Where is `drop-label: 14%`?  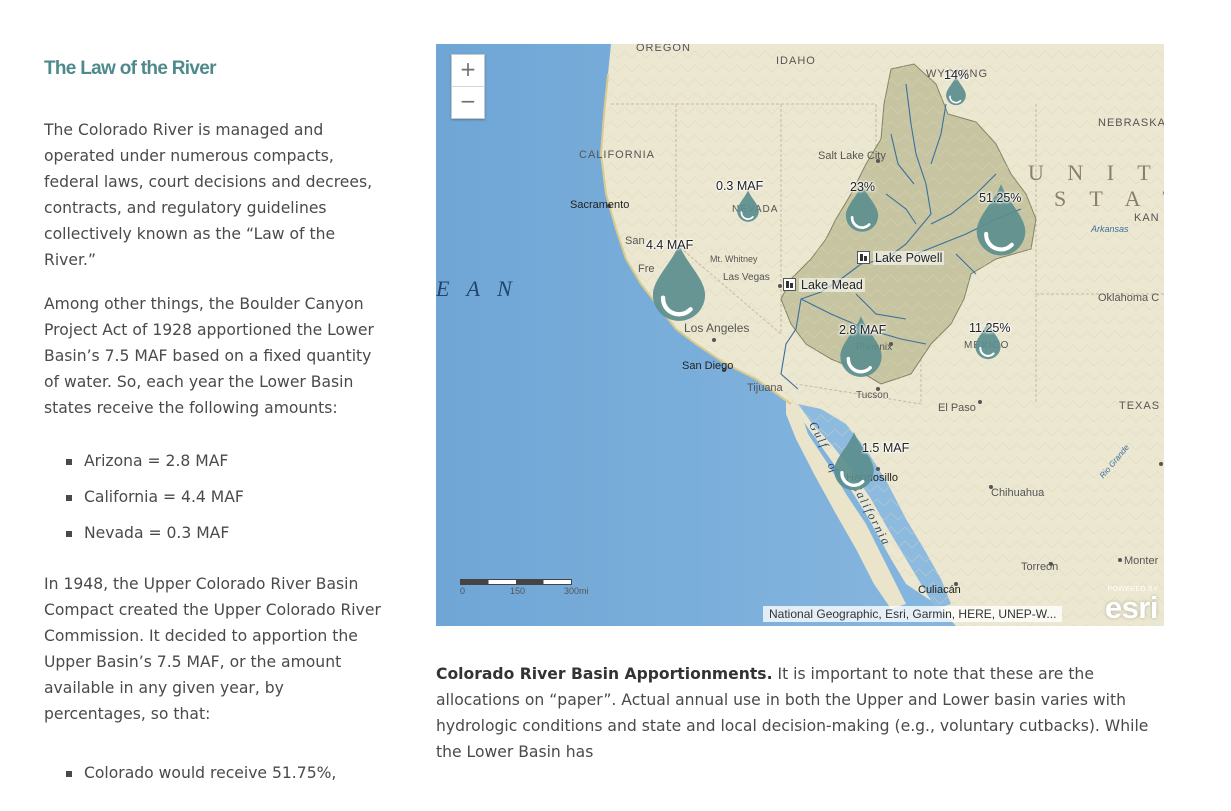 drop-label: 14% is located at coordinates (957, 75).